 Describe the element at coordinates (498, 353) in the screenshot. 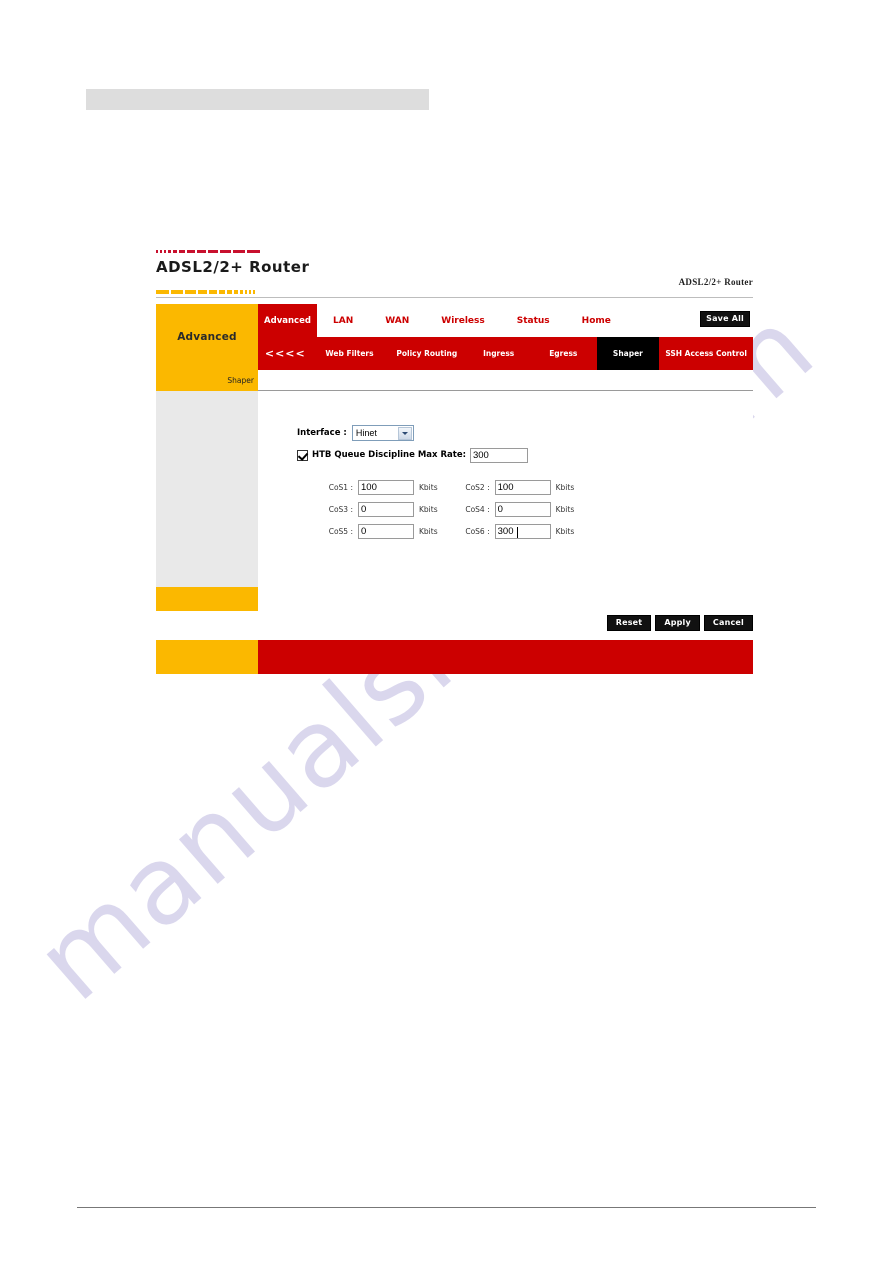

I see `nav-subtab-ingress: Ingress` at that location.